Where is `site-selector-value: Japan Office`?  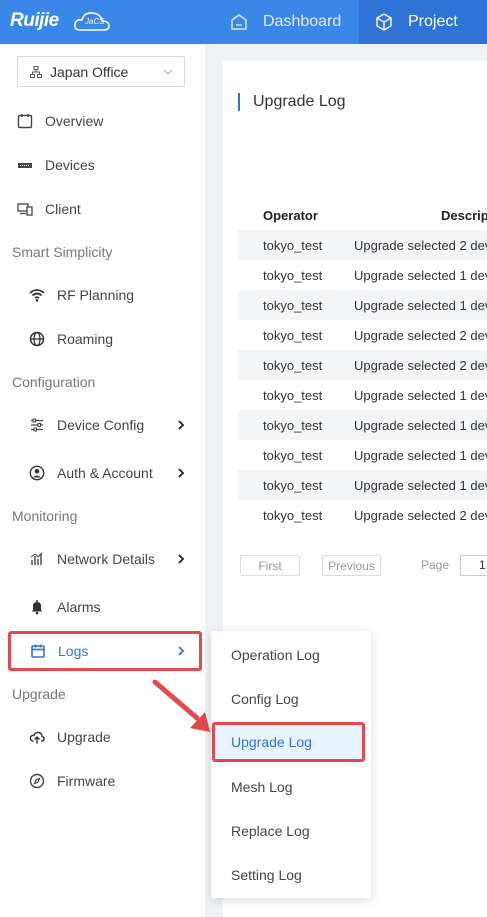 site-selector-value: Japan Office is located at coordinates (89, 71).